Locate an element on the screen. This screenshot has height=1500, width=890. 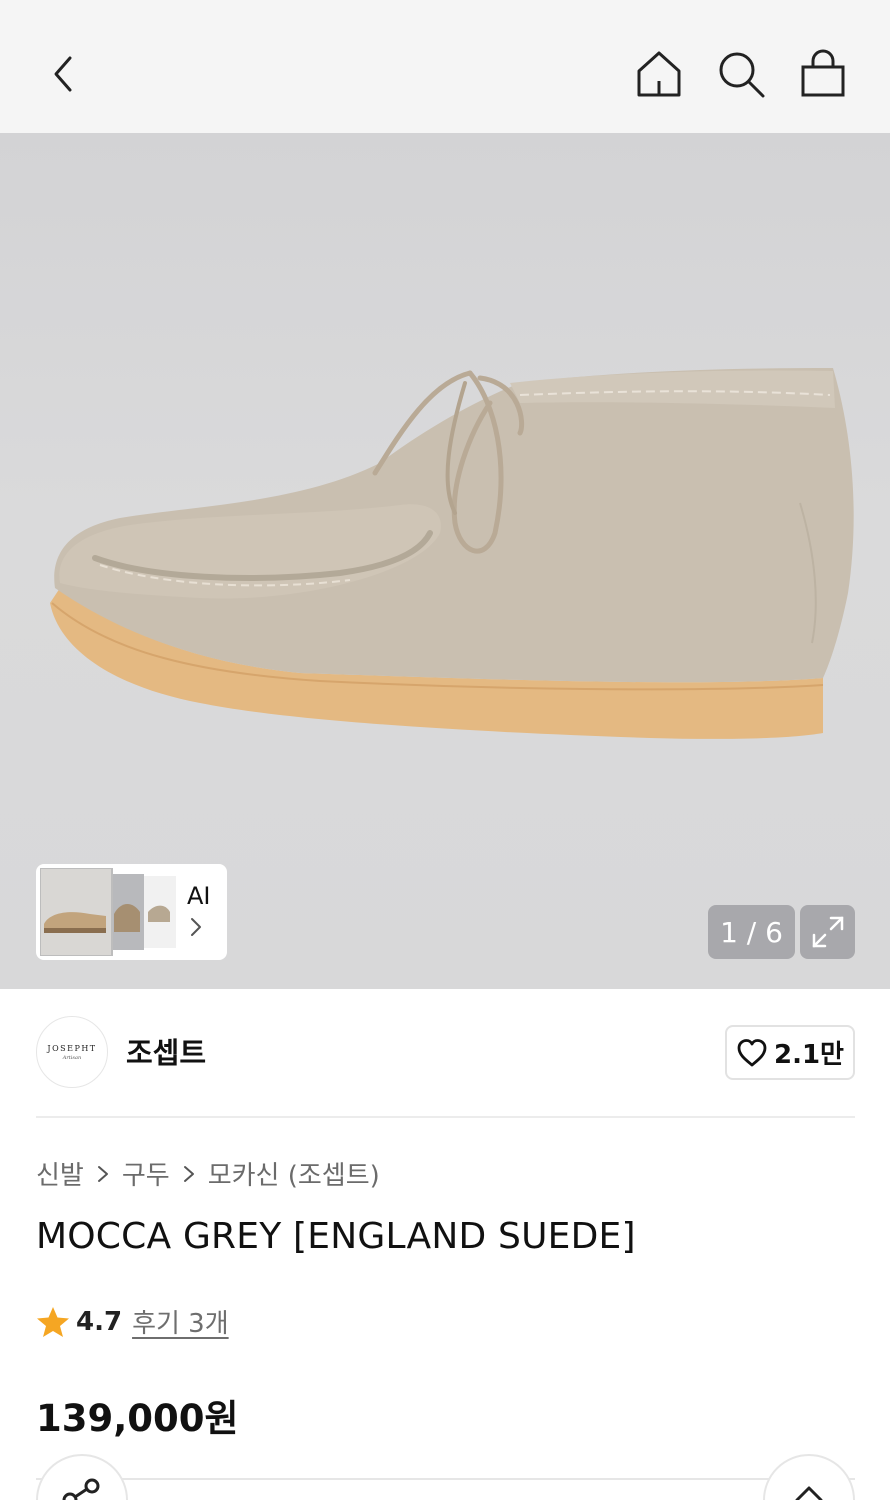
brand-logo-subtext: Artisan is located at coordinates (72, 1057).